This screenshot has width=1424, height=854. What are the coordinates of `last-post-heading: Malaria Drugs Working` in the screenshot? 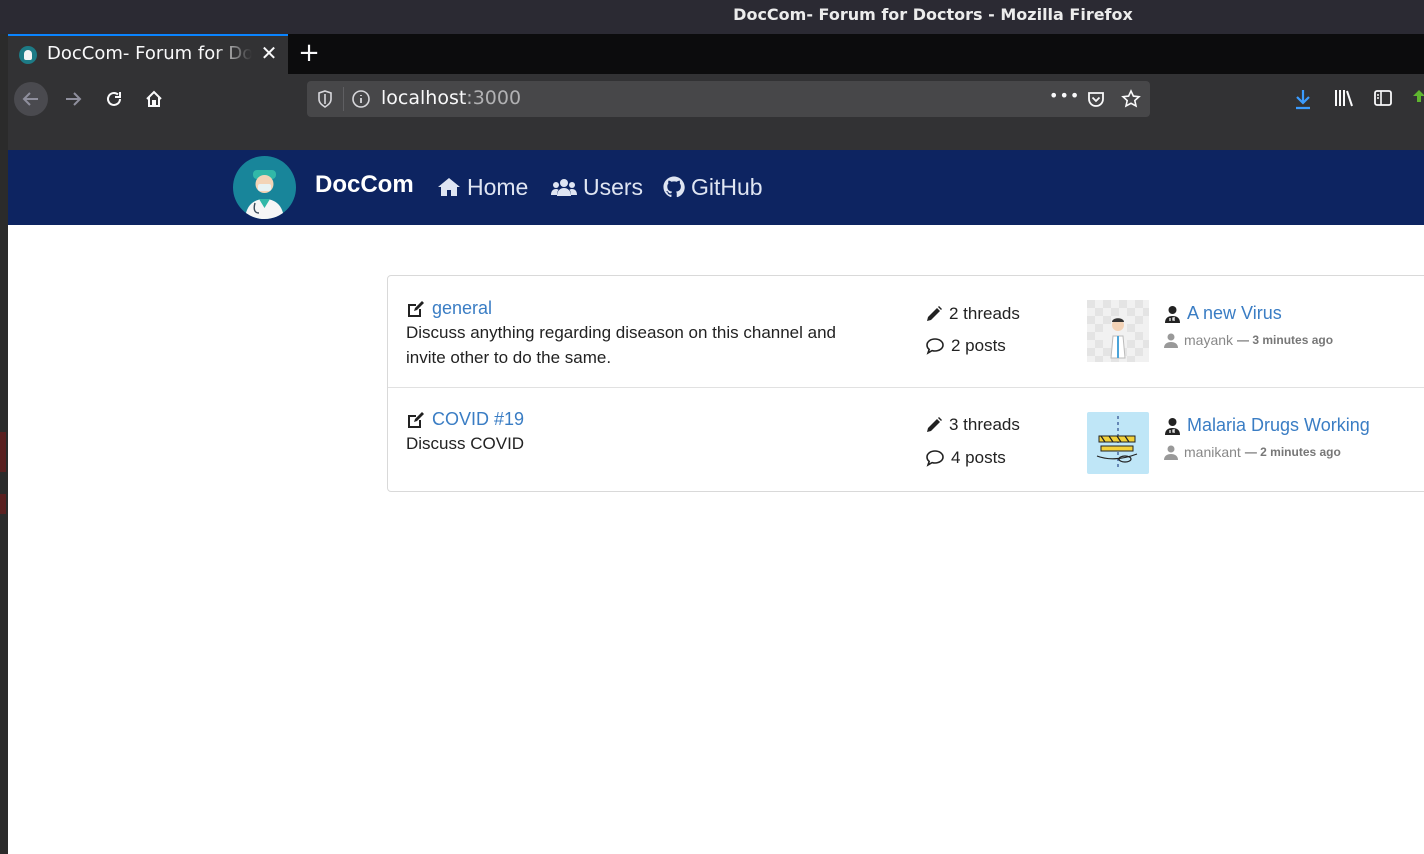 It's located at (1267, 425).